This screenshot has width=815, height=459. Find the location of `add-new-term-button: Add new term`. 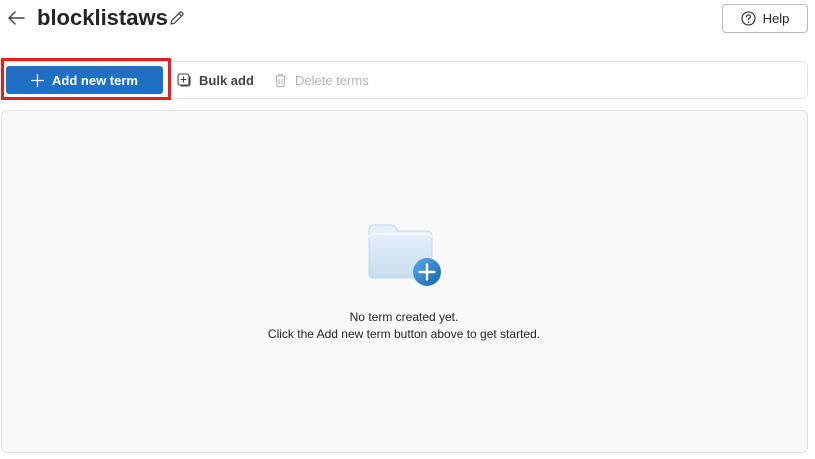

add-new-term-button: Add new term is located at coordinates (84, 80).